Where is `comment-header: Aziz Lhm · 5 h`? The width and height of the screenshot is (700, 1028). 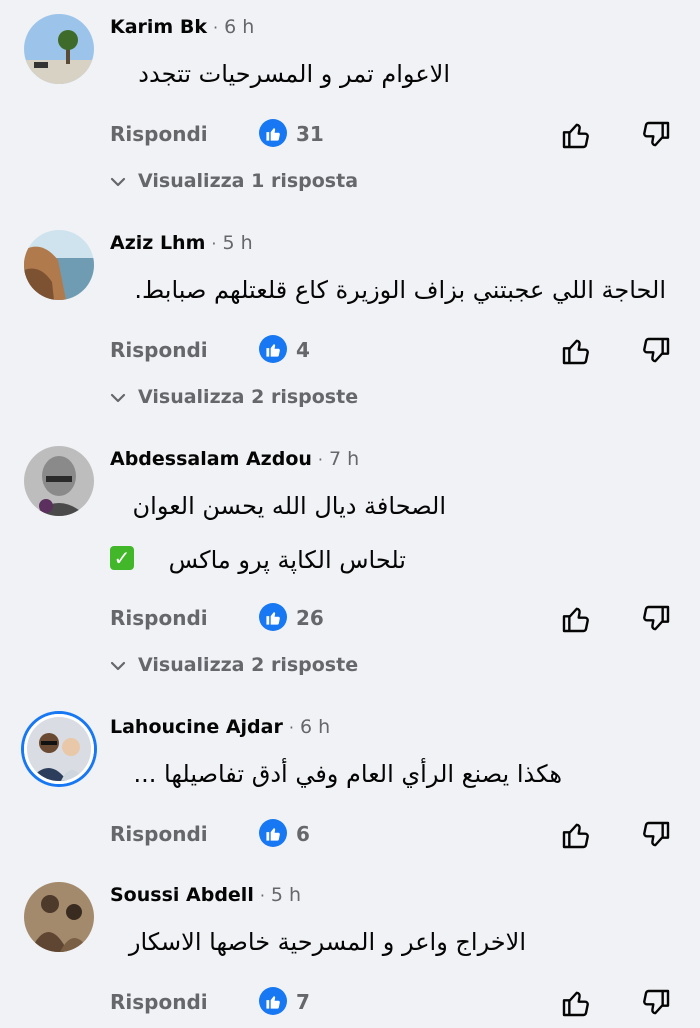
comment-header: Aziz Lhm · 5 h is located at coordinates (181, 243).